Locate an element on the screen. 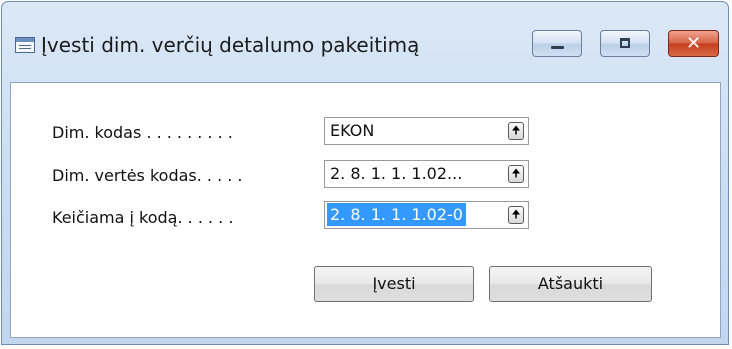 Image resolution: width=732 pixels, height=349 pixels. close-icon: ✕ is located at coordinates (693, 43).